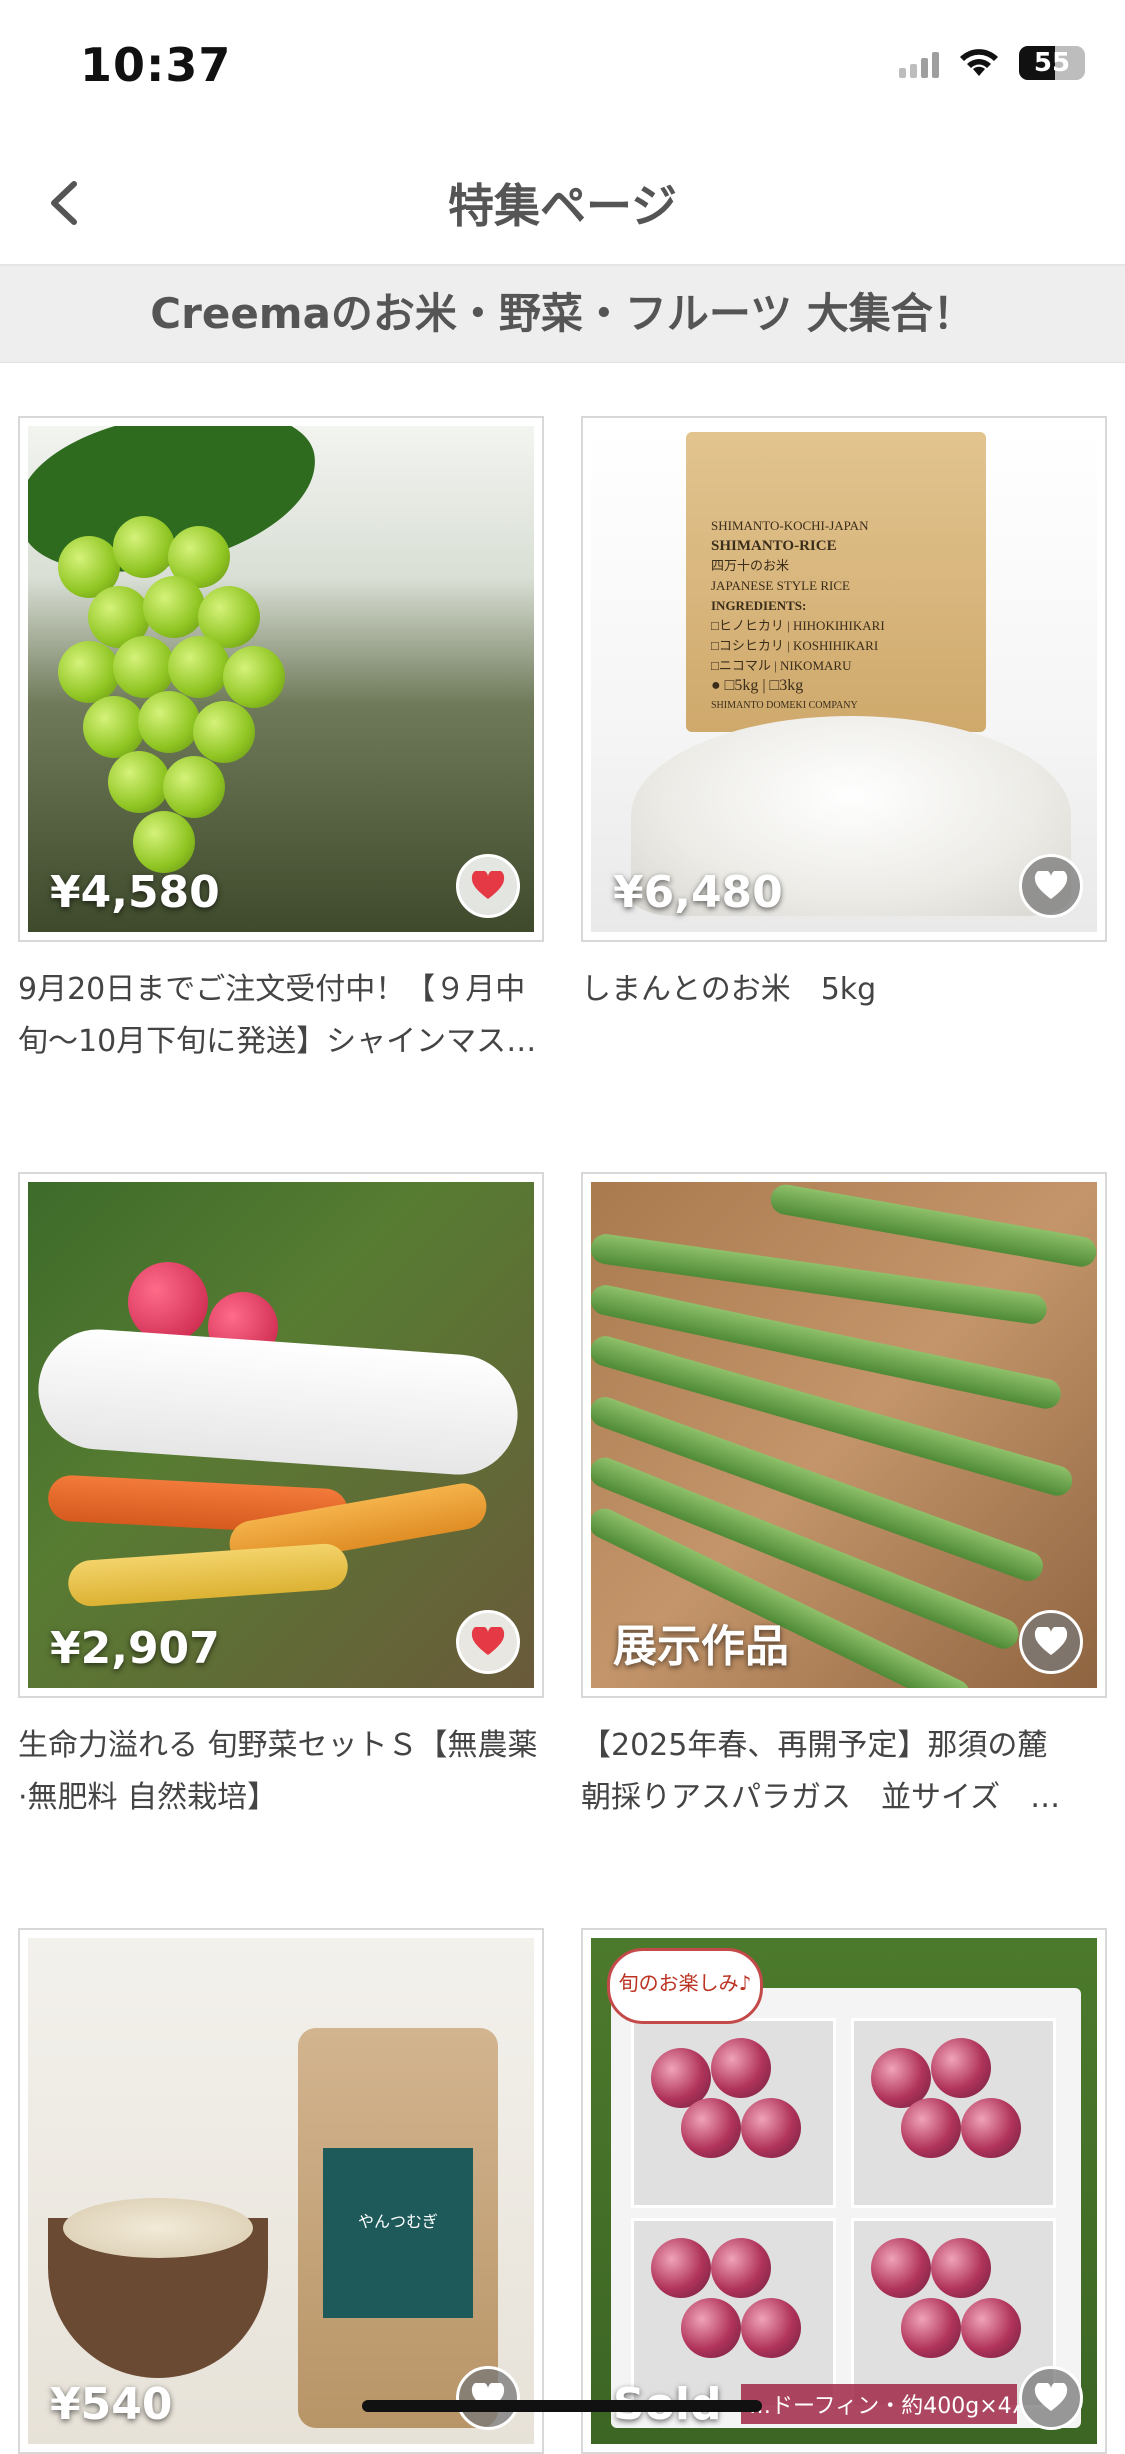 The width and height of the screenshot is (1125, 2454). I want to click on product-image-frame: ¥2,907, so click(281, 1435).